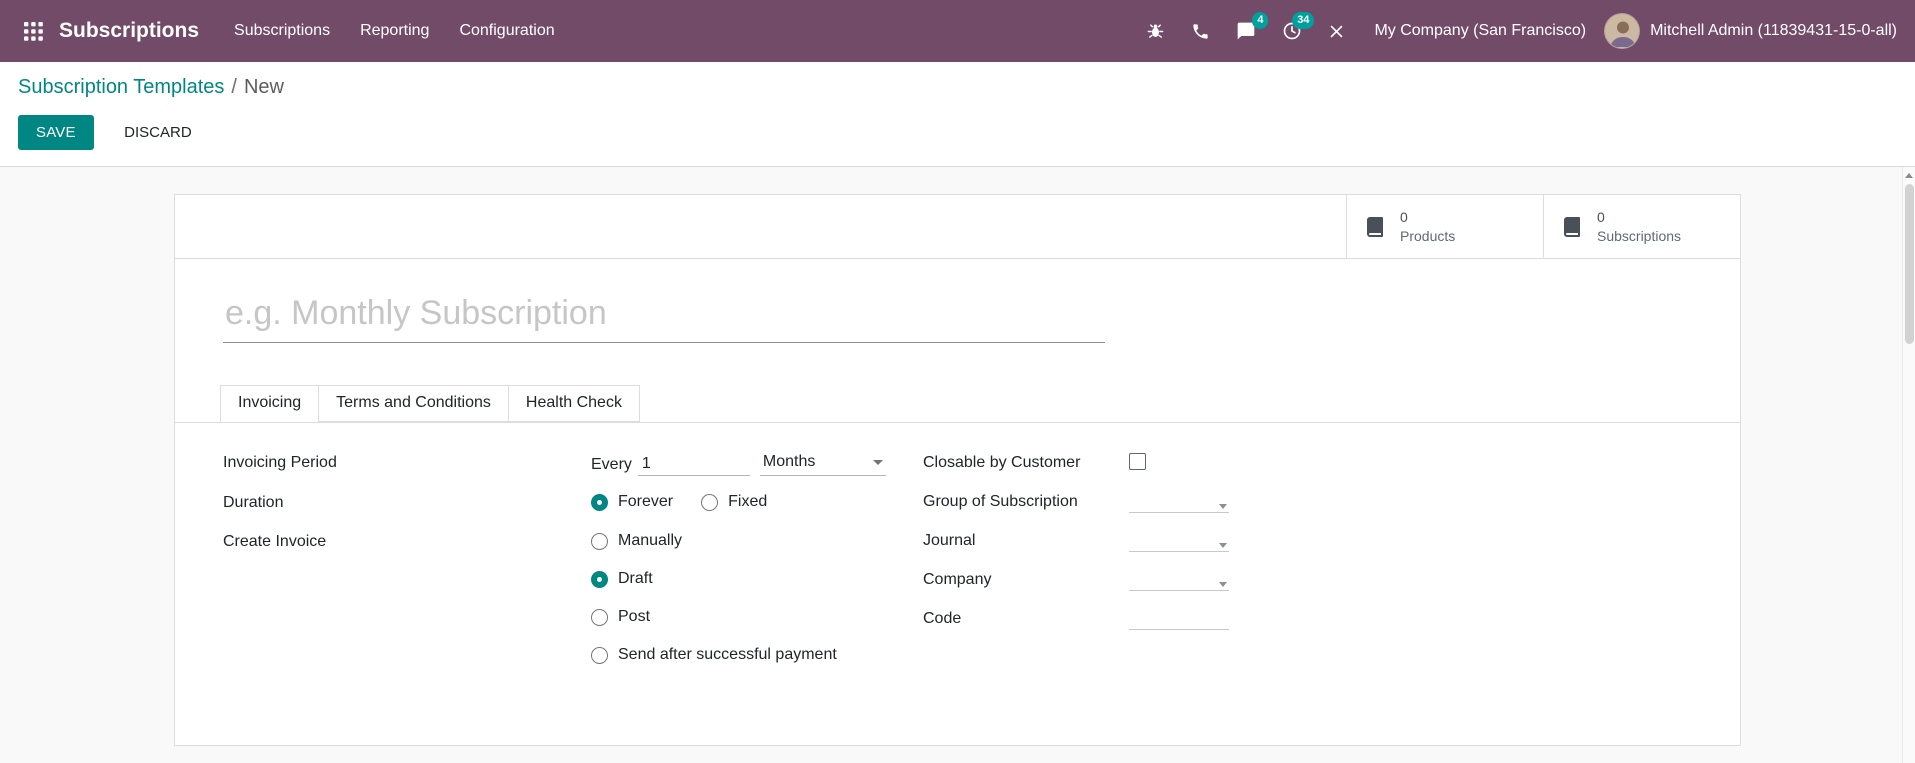 The height and width of the screenshot is (763, 1915). I want to click on group-of-subscription-row: Group of Subscription, so click(1307, 503).